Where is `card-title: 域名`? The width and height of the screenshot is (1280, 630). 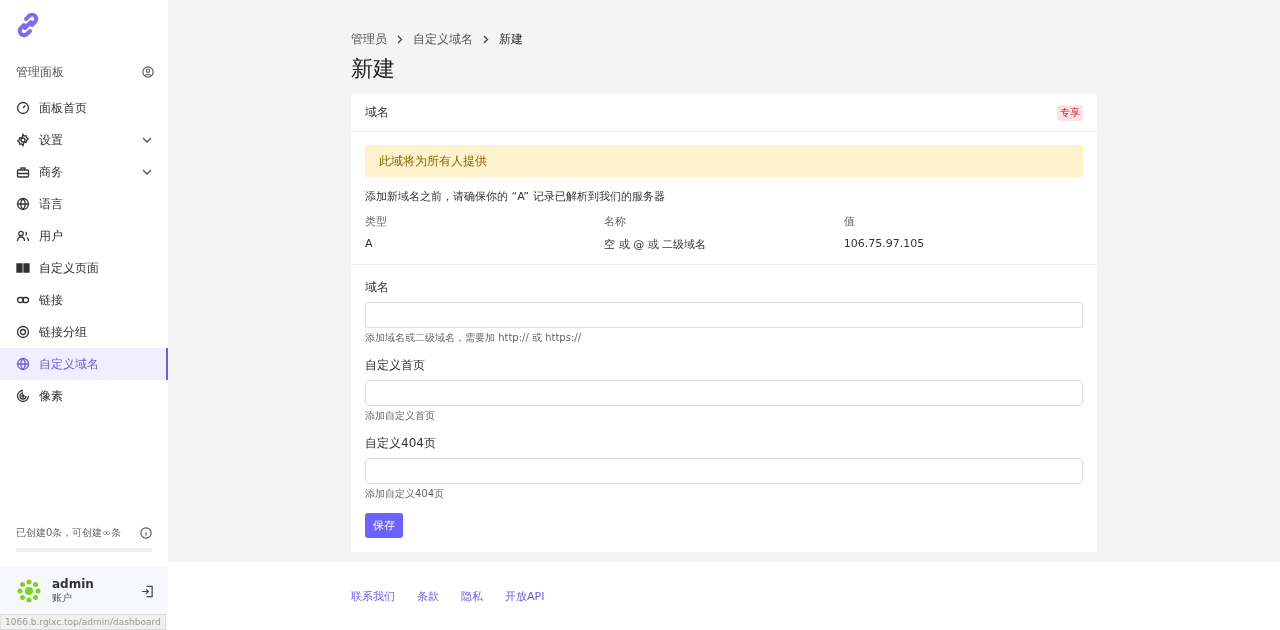
card-title: 域名 is located at coordinates (377, 112).